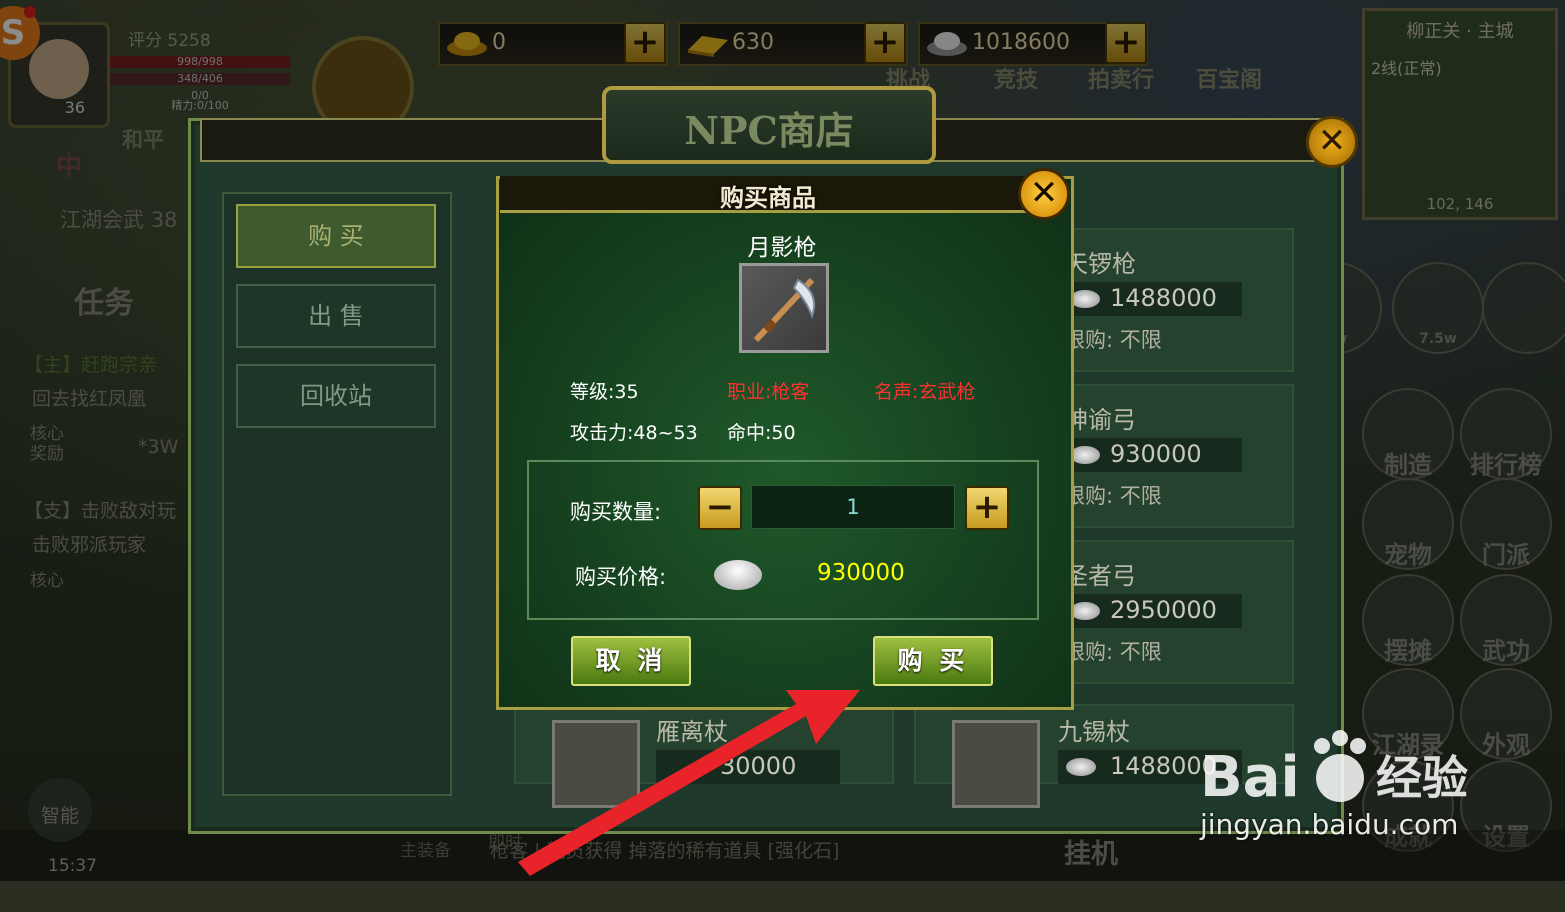 This screenshot has height=912, width=1565. Describe the element at coordinates (768, 198) in the screenshot. I see `dialog-title: 购买商品` at that location.